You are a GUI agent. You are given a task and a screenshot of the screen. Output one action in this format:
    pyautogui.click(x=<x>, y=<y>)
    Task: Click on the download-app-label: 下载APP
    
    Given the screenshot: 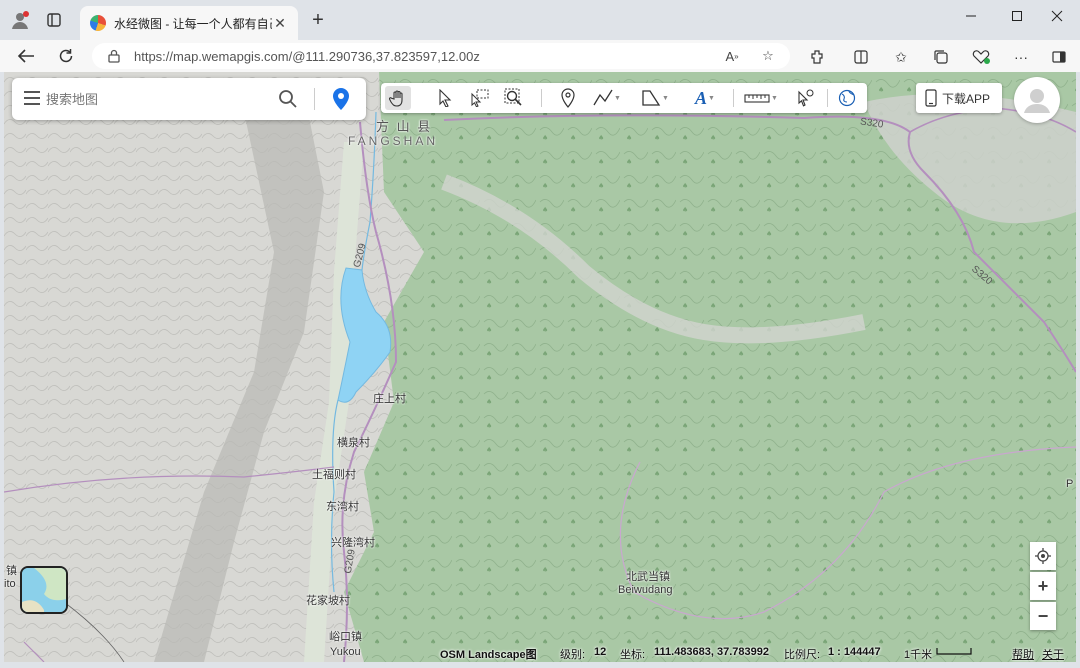 What is the action you would take?
    pyautogui.click(x=966, y=98)
    